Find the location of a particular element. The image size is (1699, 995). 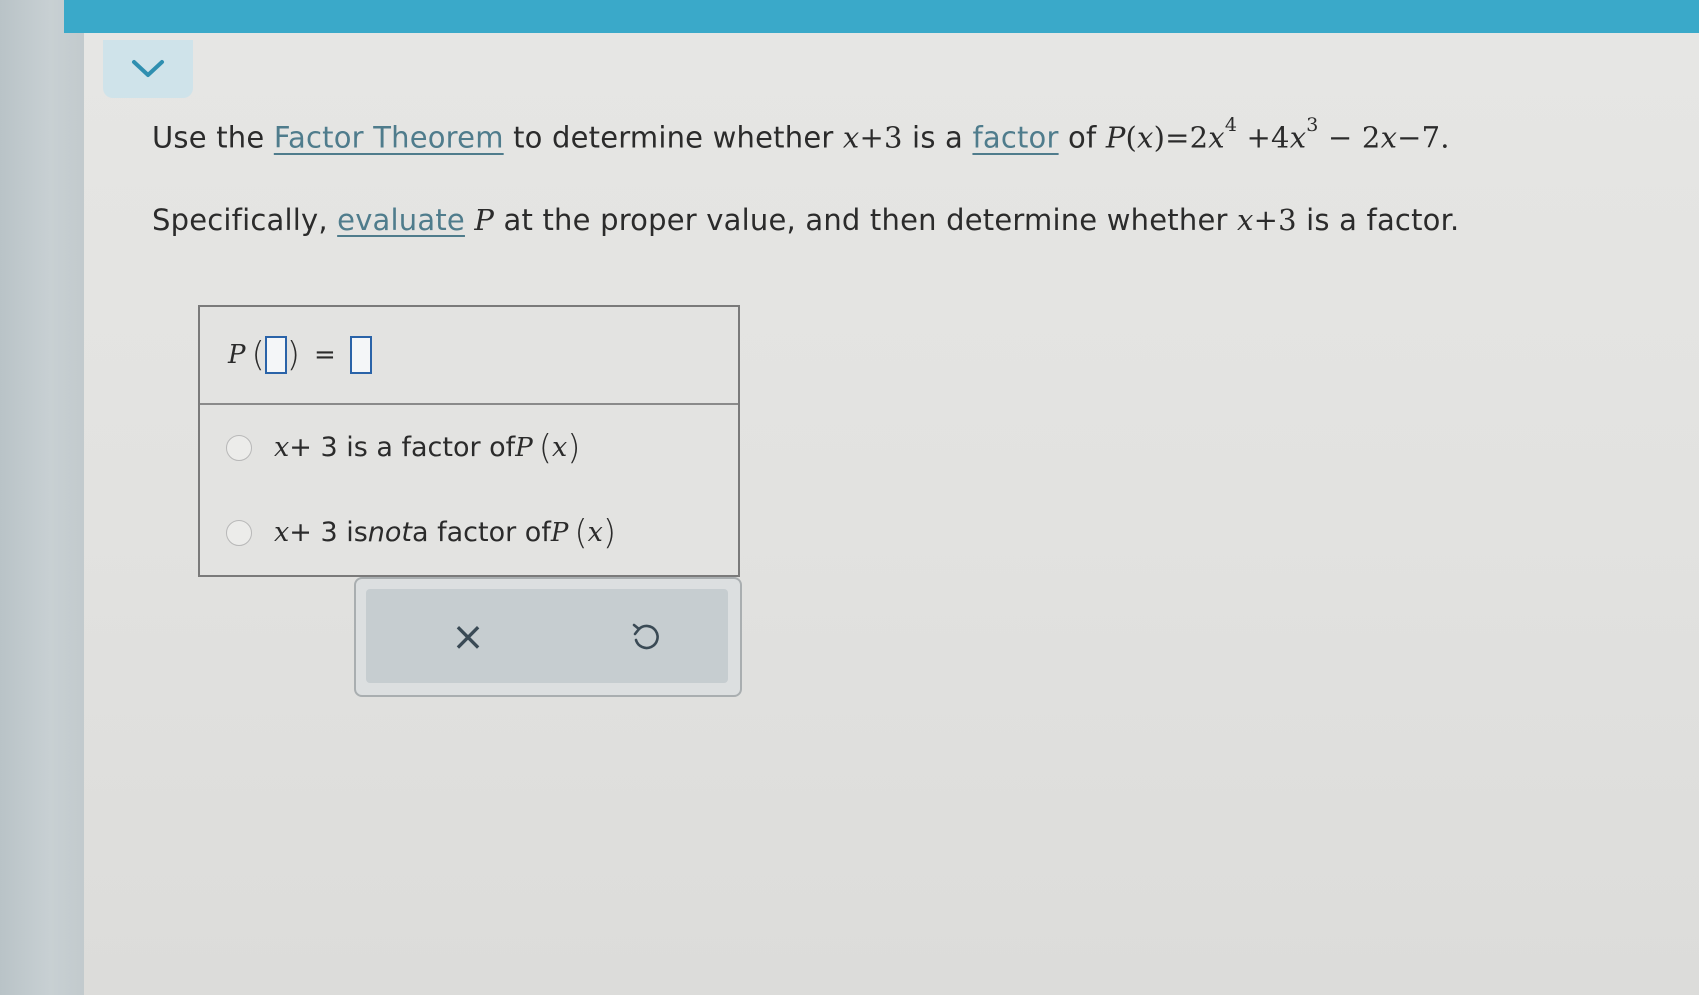

math-num: =2 is located at coordinates (1187, 137).